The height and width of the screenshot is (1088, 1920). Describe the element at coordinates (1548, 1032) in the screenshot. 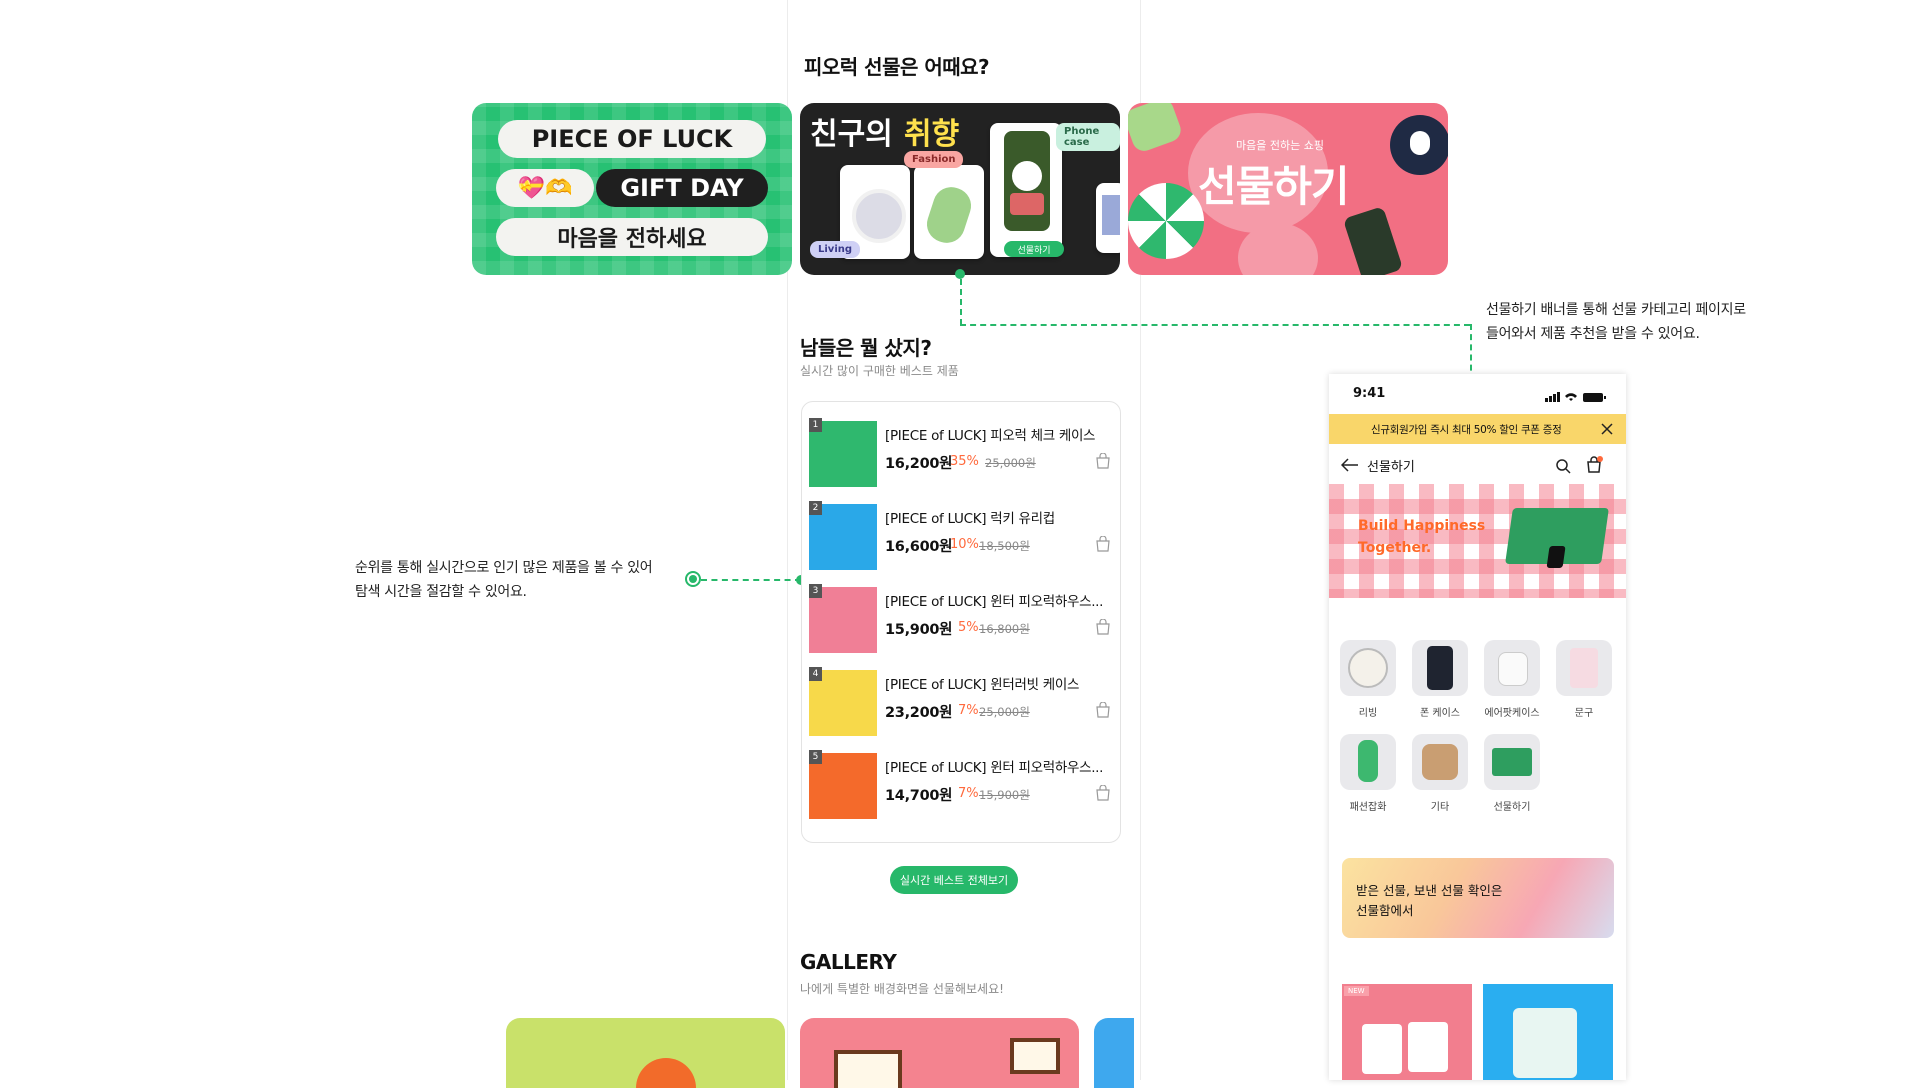

I see `product-card-cup` at that location.